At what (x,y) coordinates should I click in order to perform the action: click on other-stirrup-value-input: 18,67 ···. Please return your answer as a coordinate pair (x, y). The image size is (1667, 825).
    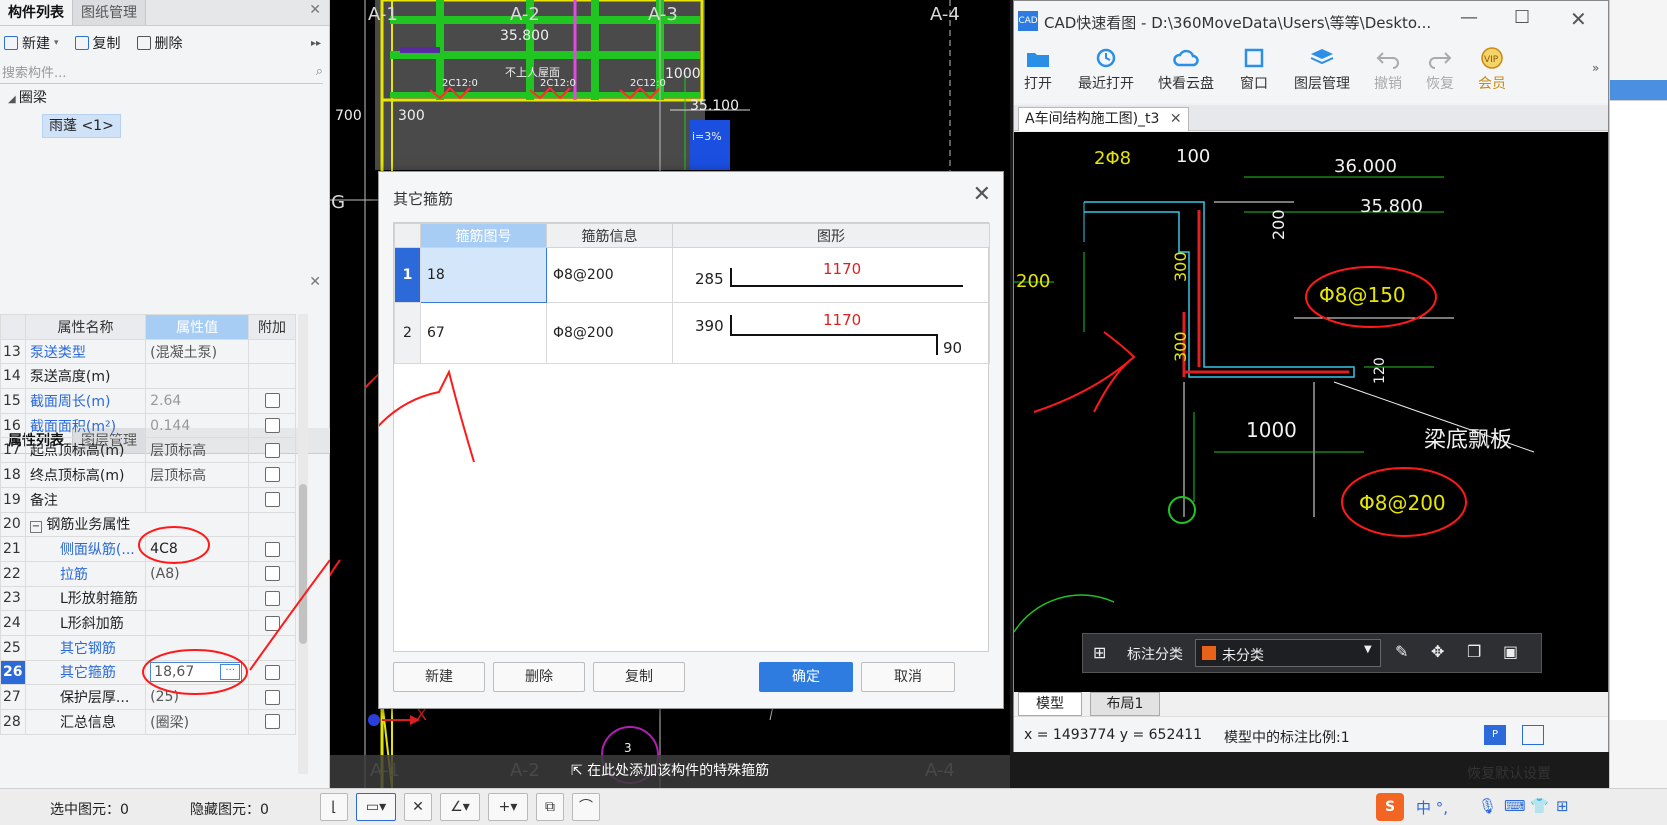
    Looking at the image, I should click on (196, 672).